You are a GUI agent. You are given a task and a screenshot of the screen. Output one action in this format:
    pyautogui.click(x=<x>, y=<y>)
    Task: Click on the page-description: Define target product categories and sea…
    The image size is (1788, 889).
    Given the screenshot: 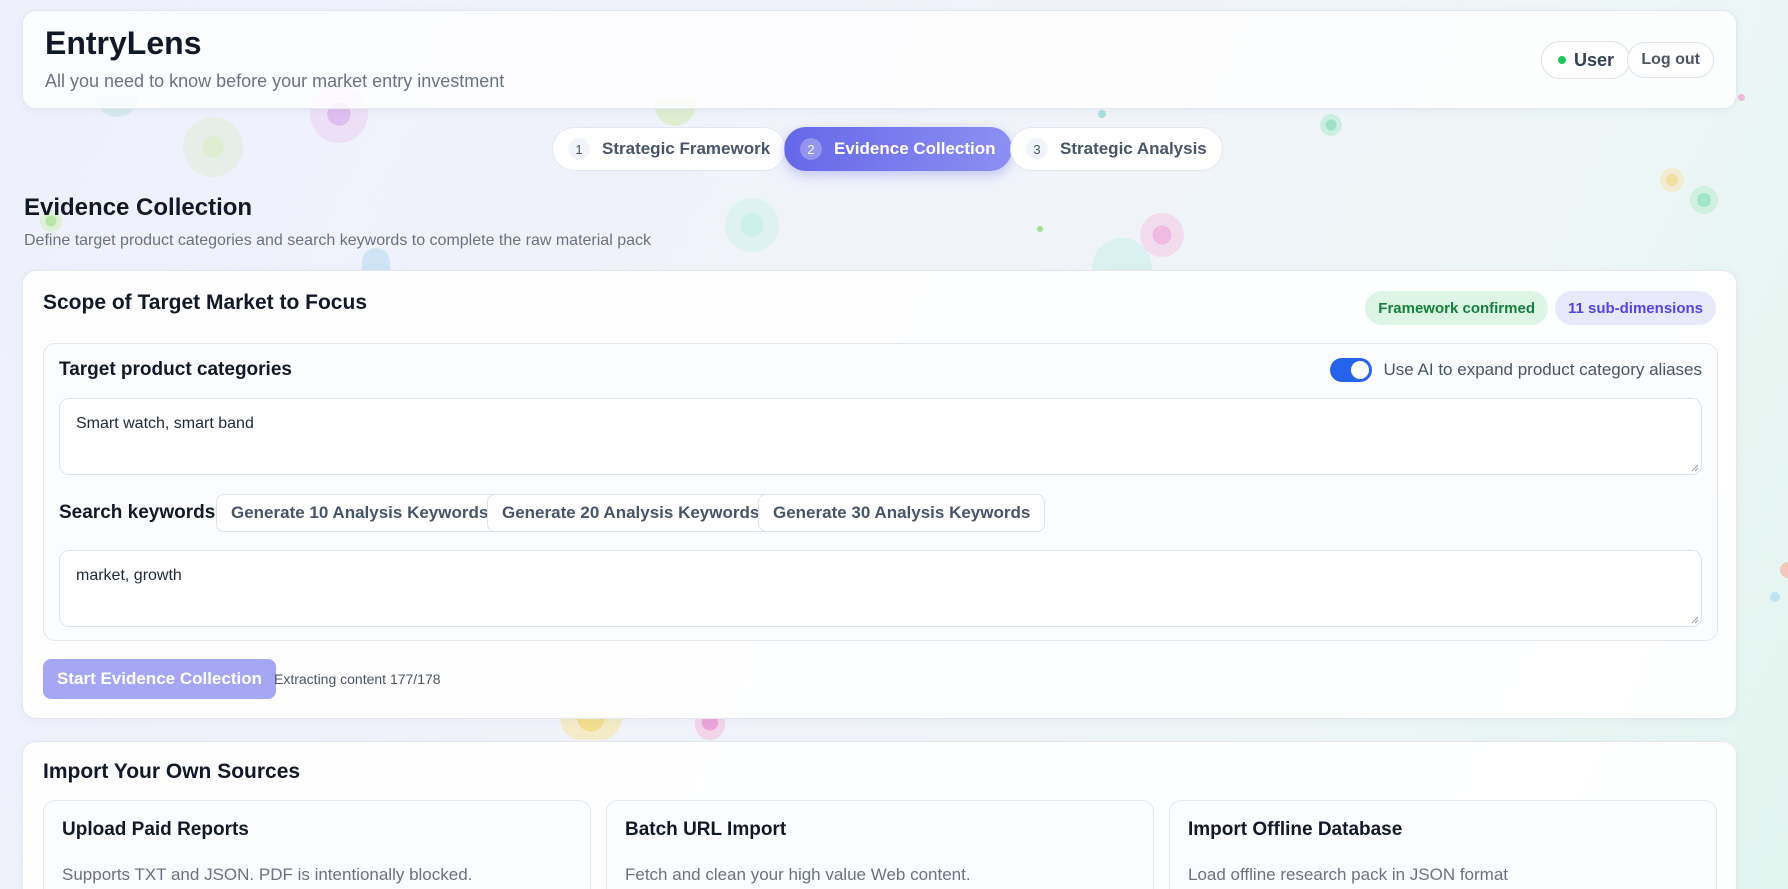 What is the action you would take?
    pyautogui.click(x=337, y=240)
    